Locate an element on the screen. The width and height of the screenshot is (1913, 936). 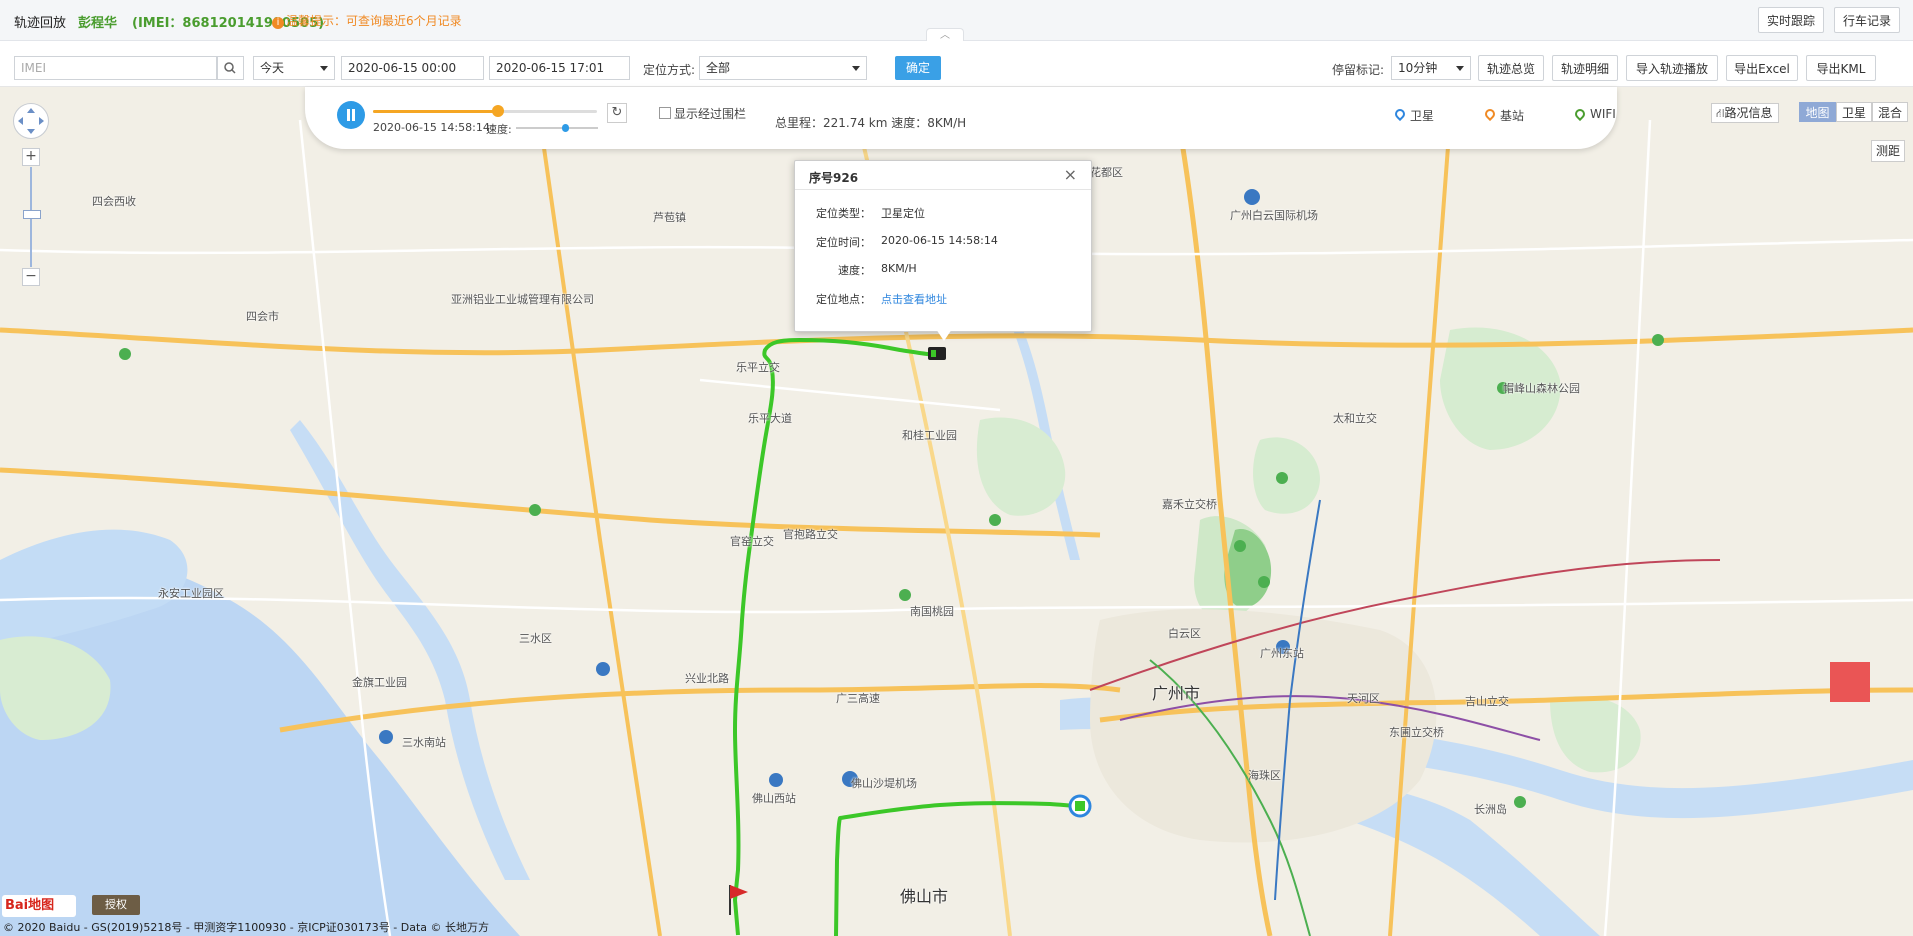
refresh-button: ↻ is located at coordinates (617, 113).